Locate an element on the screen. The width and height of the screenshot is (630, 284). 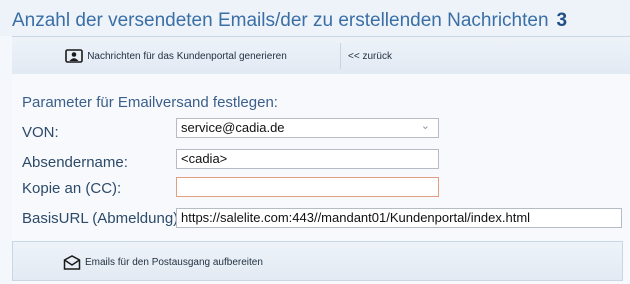
base-url-label: BasisURL (Abmeldung): is located at coordinates (102, 218).